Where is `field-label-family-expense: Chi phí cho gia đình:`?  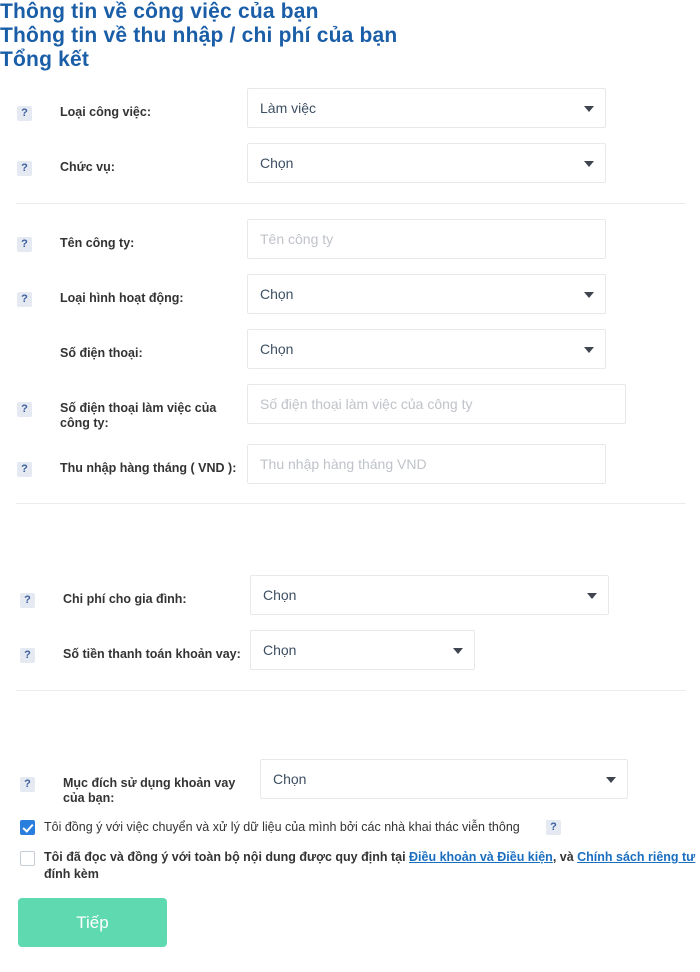
field-label-family-expense: Chi phí cho gia đình: is located at coordinates (125, 599).